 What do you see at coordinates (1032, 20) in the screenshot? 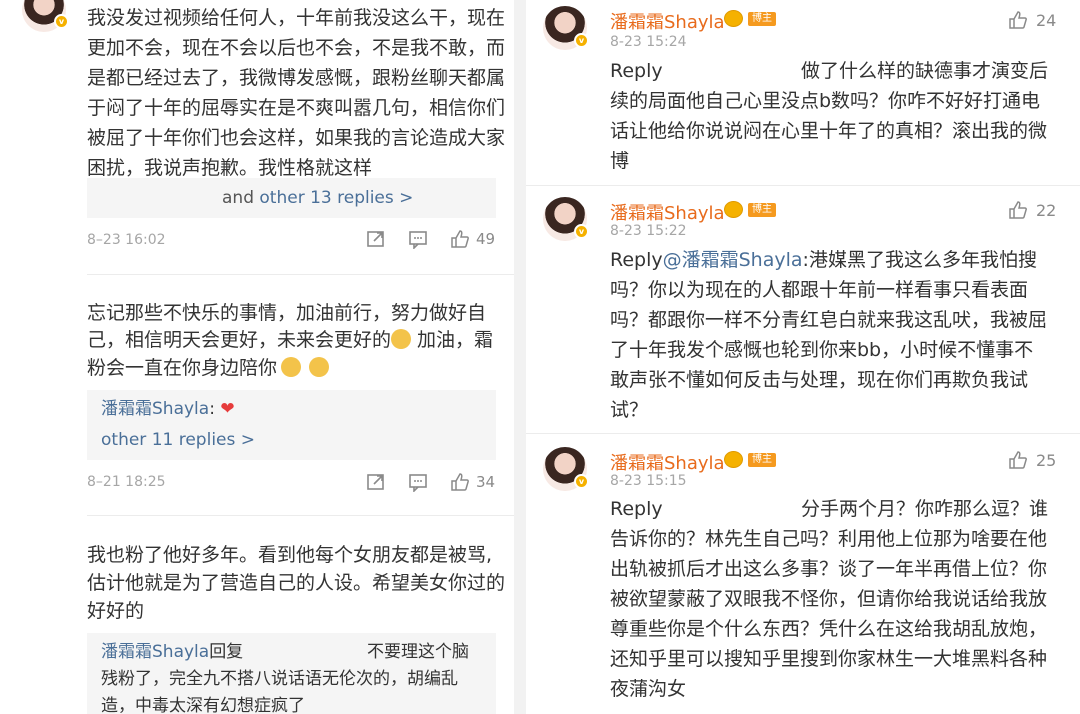
I see `like-button: 24` at bounding box center [1032, 20].